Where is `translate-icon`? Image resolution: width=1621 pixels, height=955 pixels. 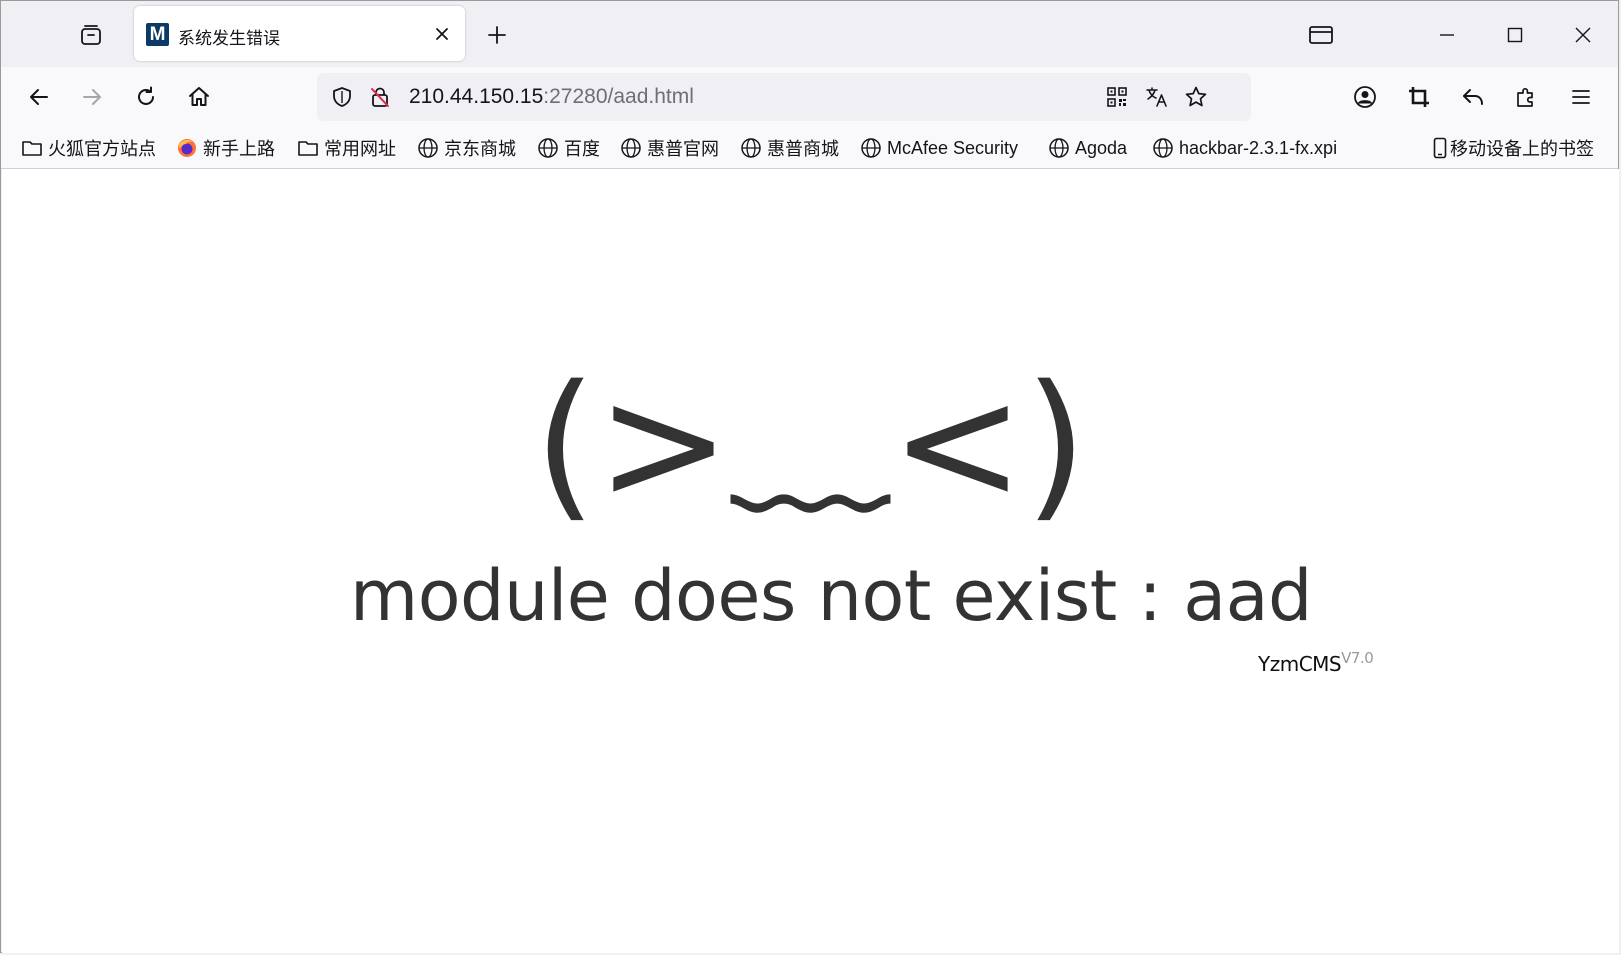 translate-icon is located at coordinates (1156, 97).